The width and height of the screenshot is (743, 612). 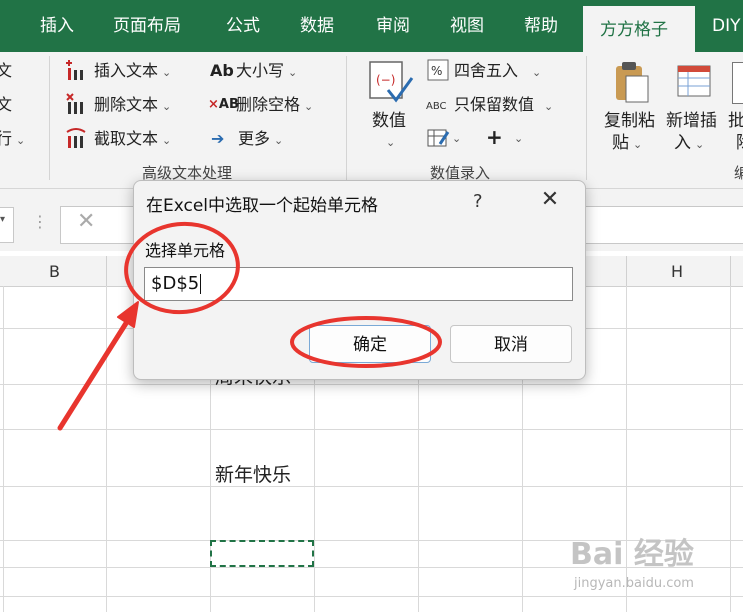 What do you see at coordinates (634, 30) in the screenshot?
I see `tab-fangfanggezi-label: 方方格子` at bounding box center [634, 30].